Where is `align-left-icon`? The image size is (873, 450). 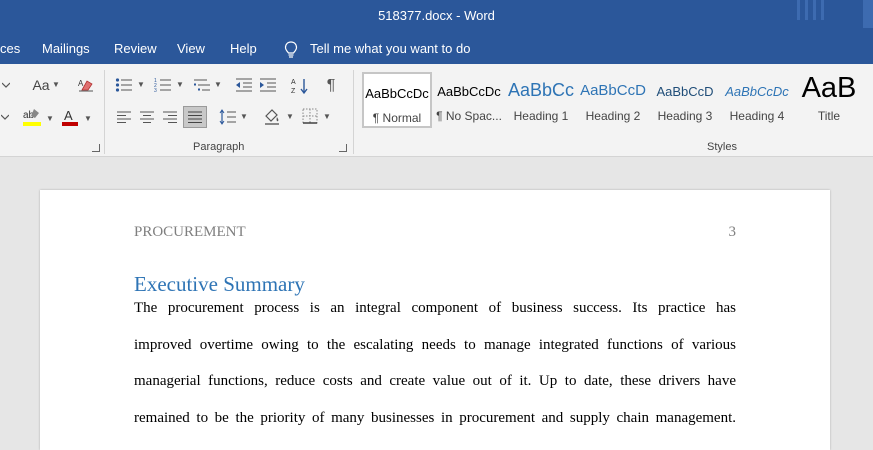
align-left-icon is located at coordinates (124, 117).